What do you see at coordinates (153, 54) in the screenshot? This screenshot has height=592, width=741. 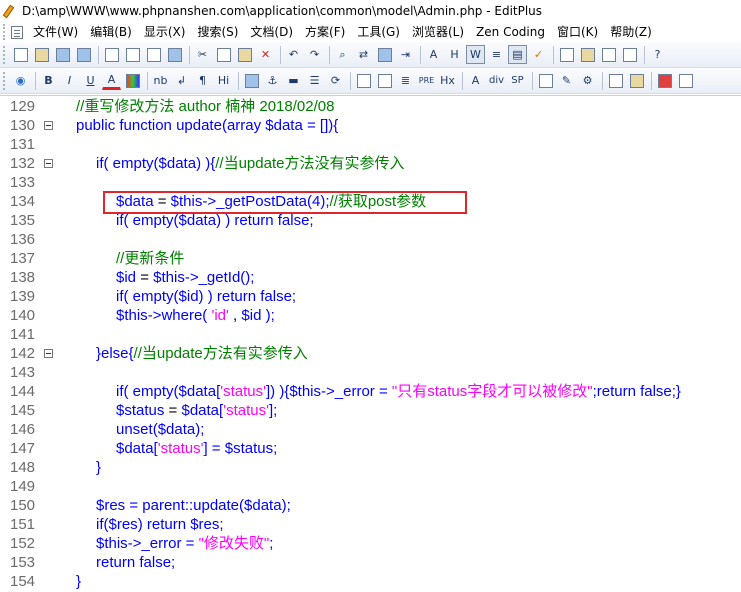 I see `spellcheck-icon` at bounding box center [153, 54].